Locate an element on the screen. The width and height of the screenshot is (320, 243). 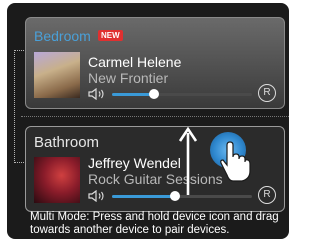
touch-hand-icon is located at coordinates (235, 161).